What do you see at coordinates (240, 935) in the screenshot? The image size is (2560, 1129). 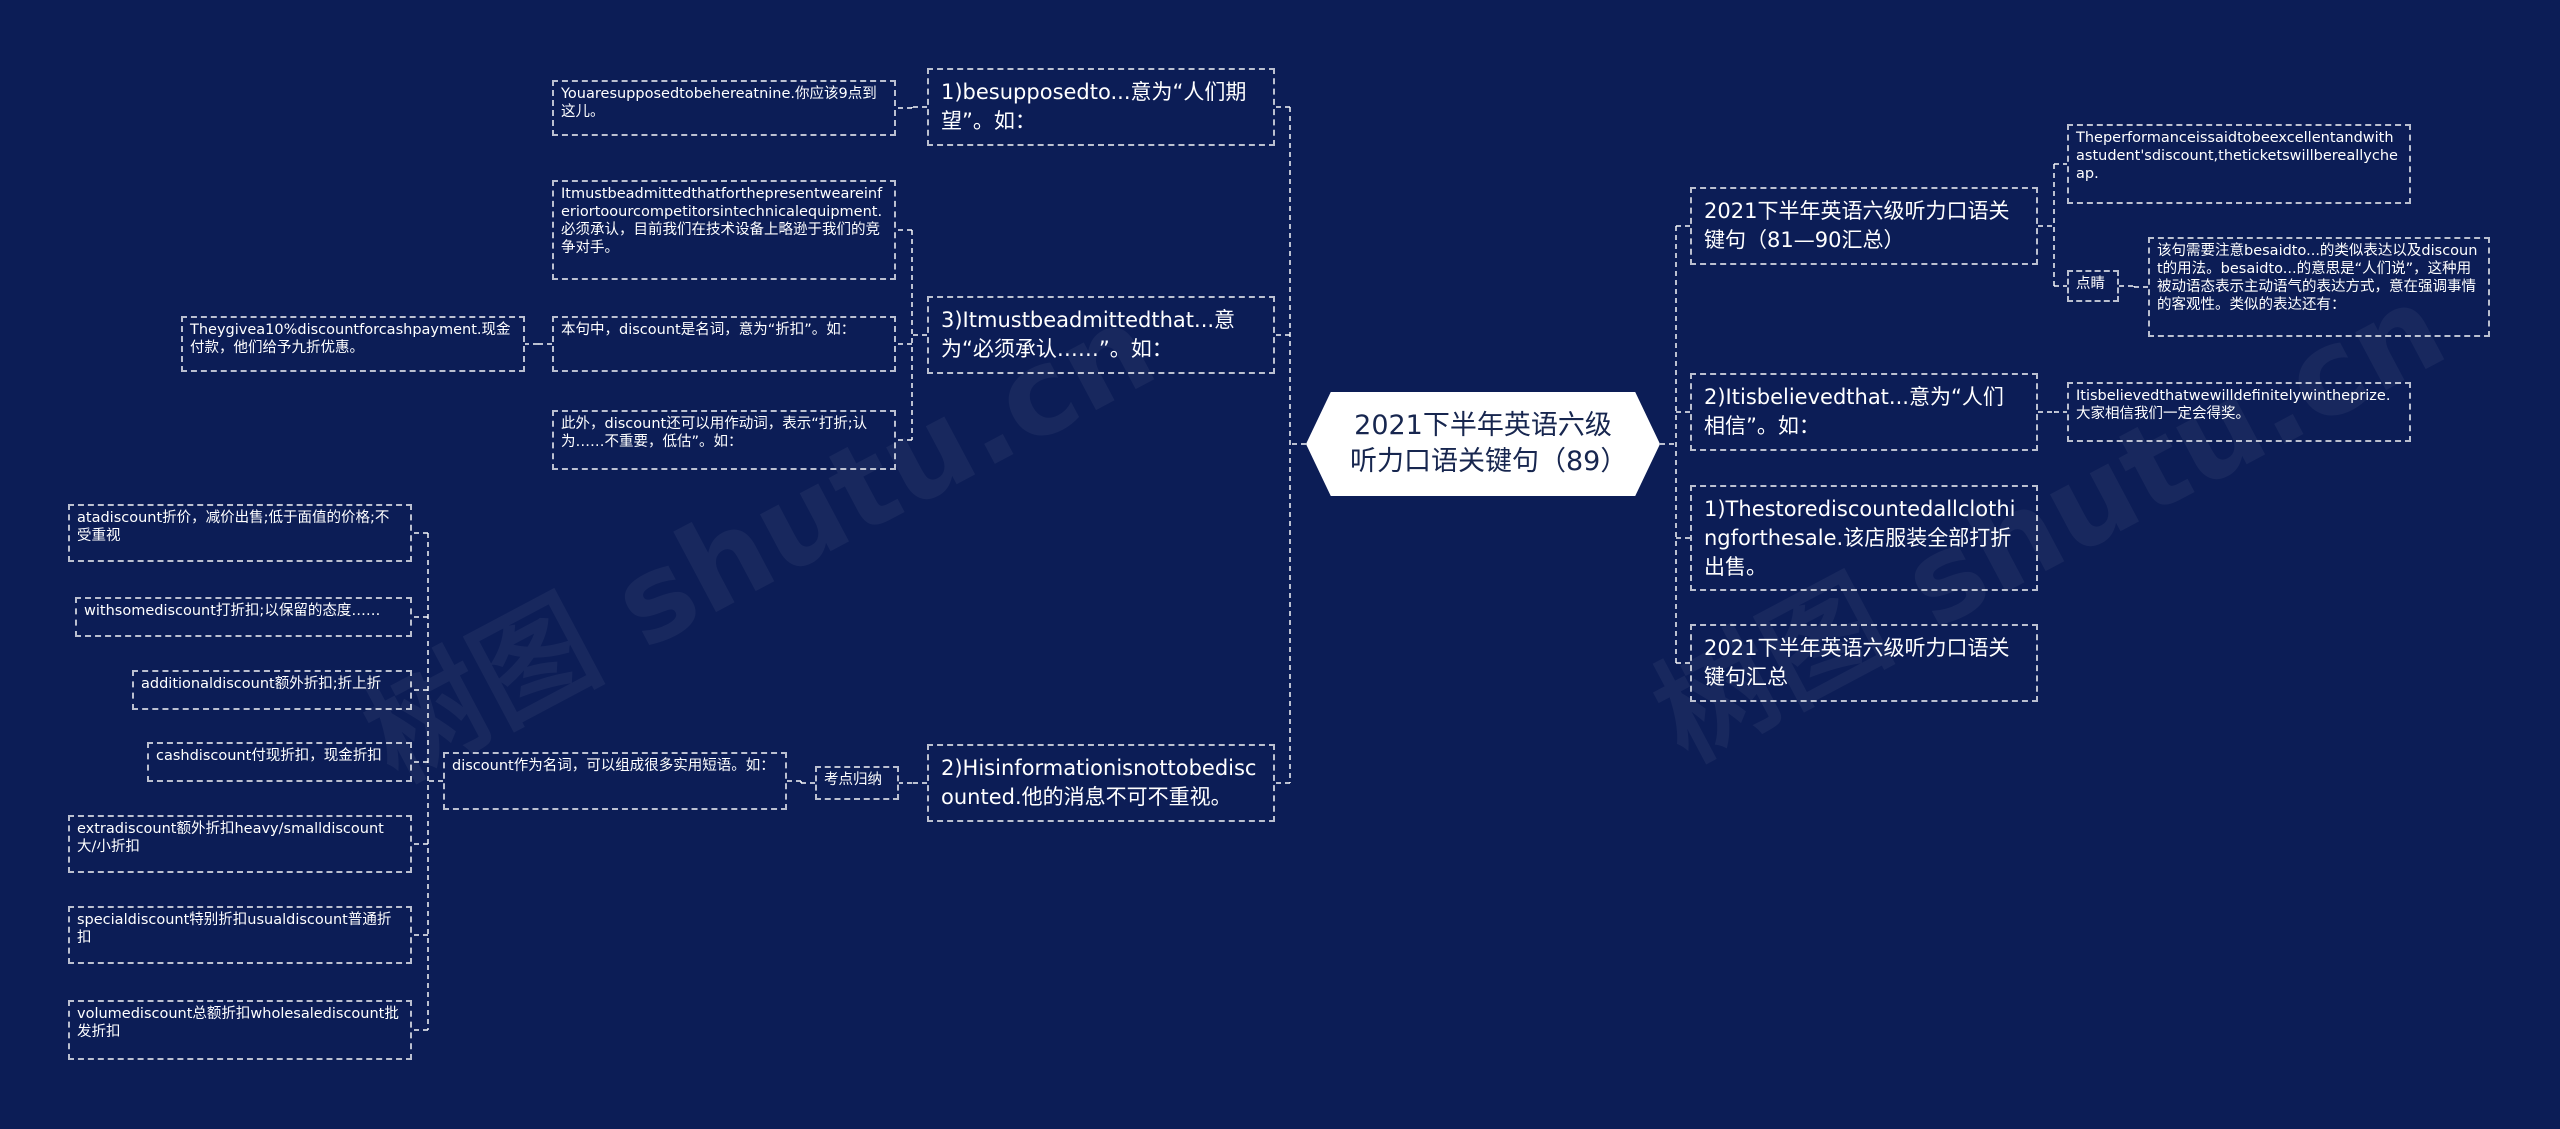 I see `phrase-item: specialdiscount特别折扣usualdiscount普通折扣` at bounding box center [240, 935].